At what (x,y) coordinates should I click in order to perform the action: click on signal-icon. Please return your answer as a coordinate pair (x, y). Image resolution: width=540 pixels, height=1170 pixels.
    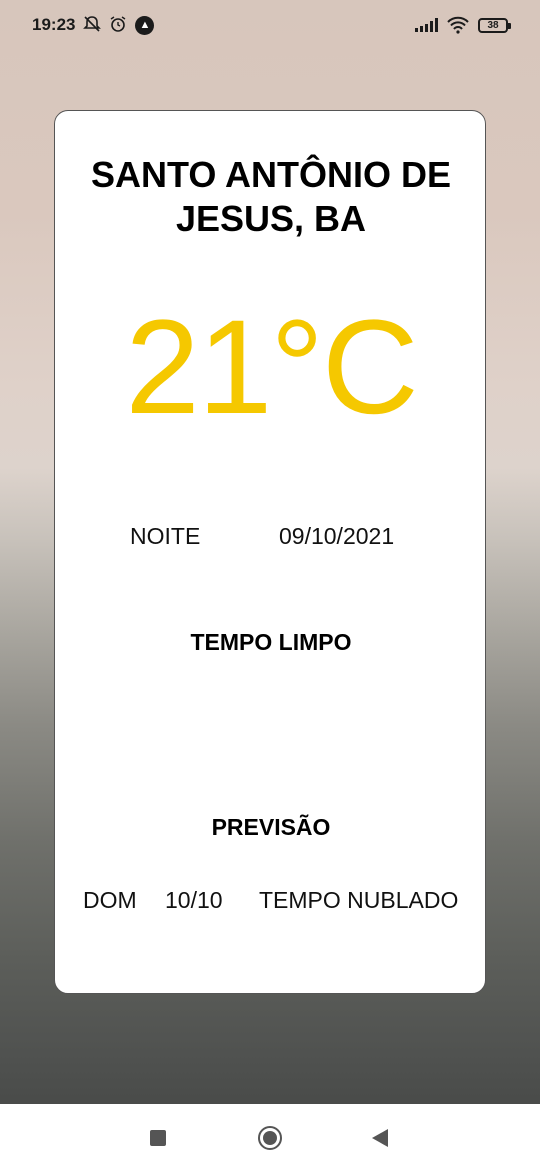
    Looking at the image, I should click on (426, 25).